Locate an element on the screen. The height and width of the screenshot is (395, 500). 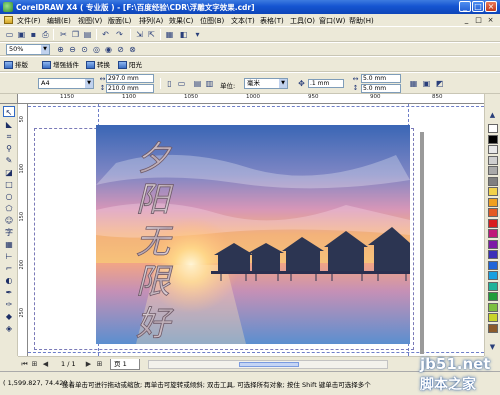
smart-fill-icon: ◪ is located at coordinates (9, 172).